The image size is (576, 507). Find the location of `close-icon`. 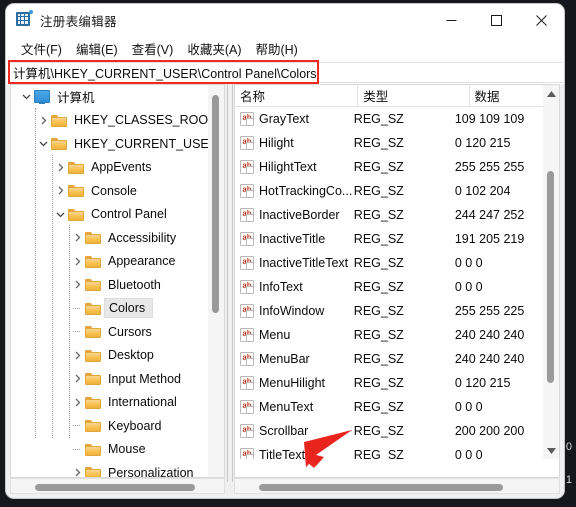

close-icon is located at coordinates (541, 20).